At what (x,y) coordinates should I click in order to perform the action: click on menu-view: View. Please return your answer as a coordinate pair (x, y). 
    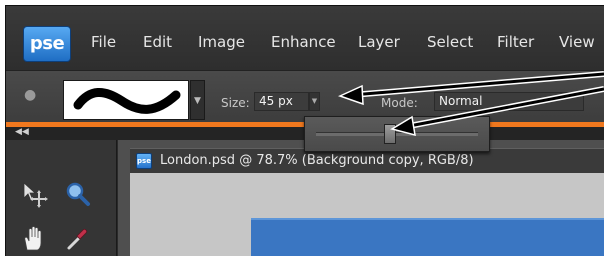
    Looking at the image, I should click on (577, 42).